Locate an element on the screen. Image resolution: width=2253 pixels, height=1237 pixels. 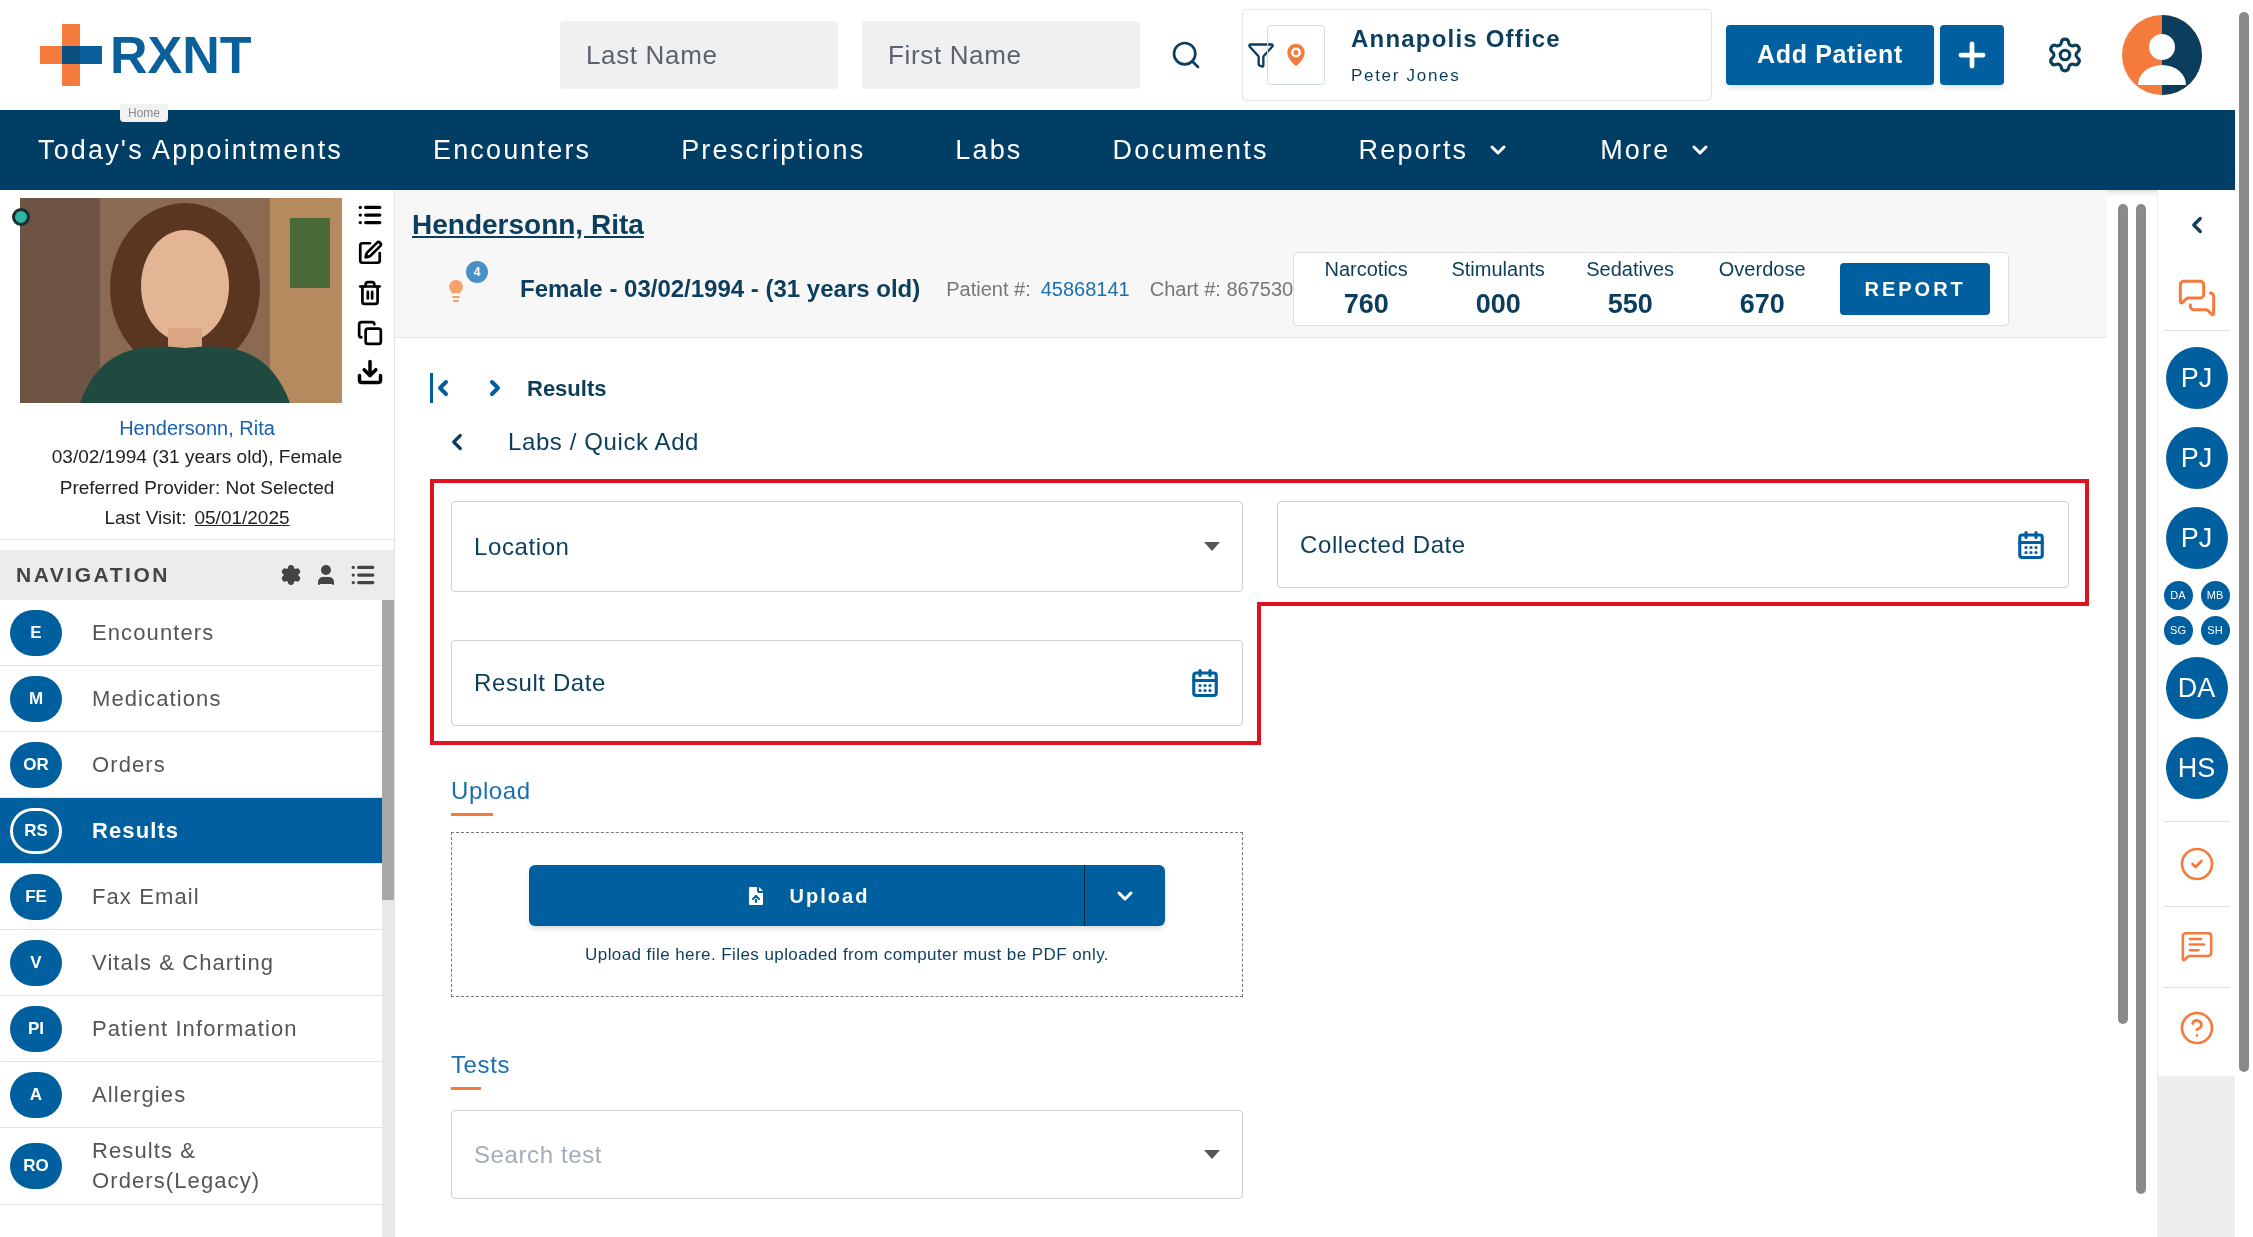
initials-badge: RO is located at coordinates (36, 1166).